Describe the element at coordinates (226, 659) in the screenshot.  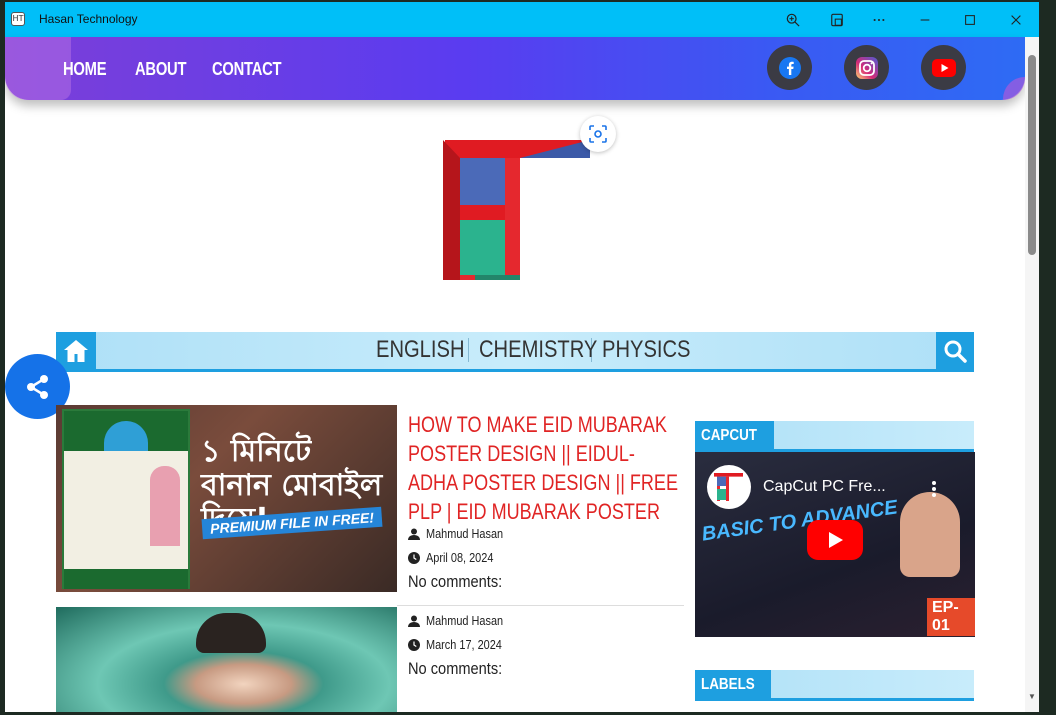
I see `post-thumbnail` at that location.